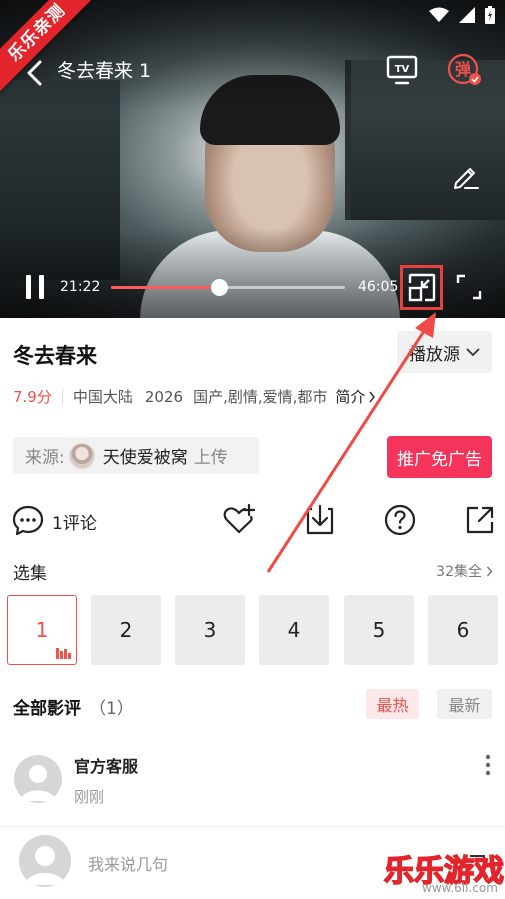  What do you see at coordinates (145, 458) in the screenshot?
I see `uploader-name: 天使爱被窝` at bounding box center [145, 458].